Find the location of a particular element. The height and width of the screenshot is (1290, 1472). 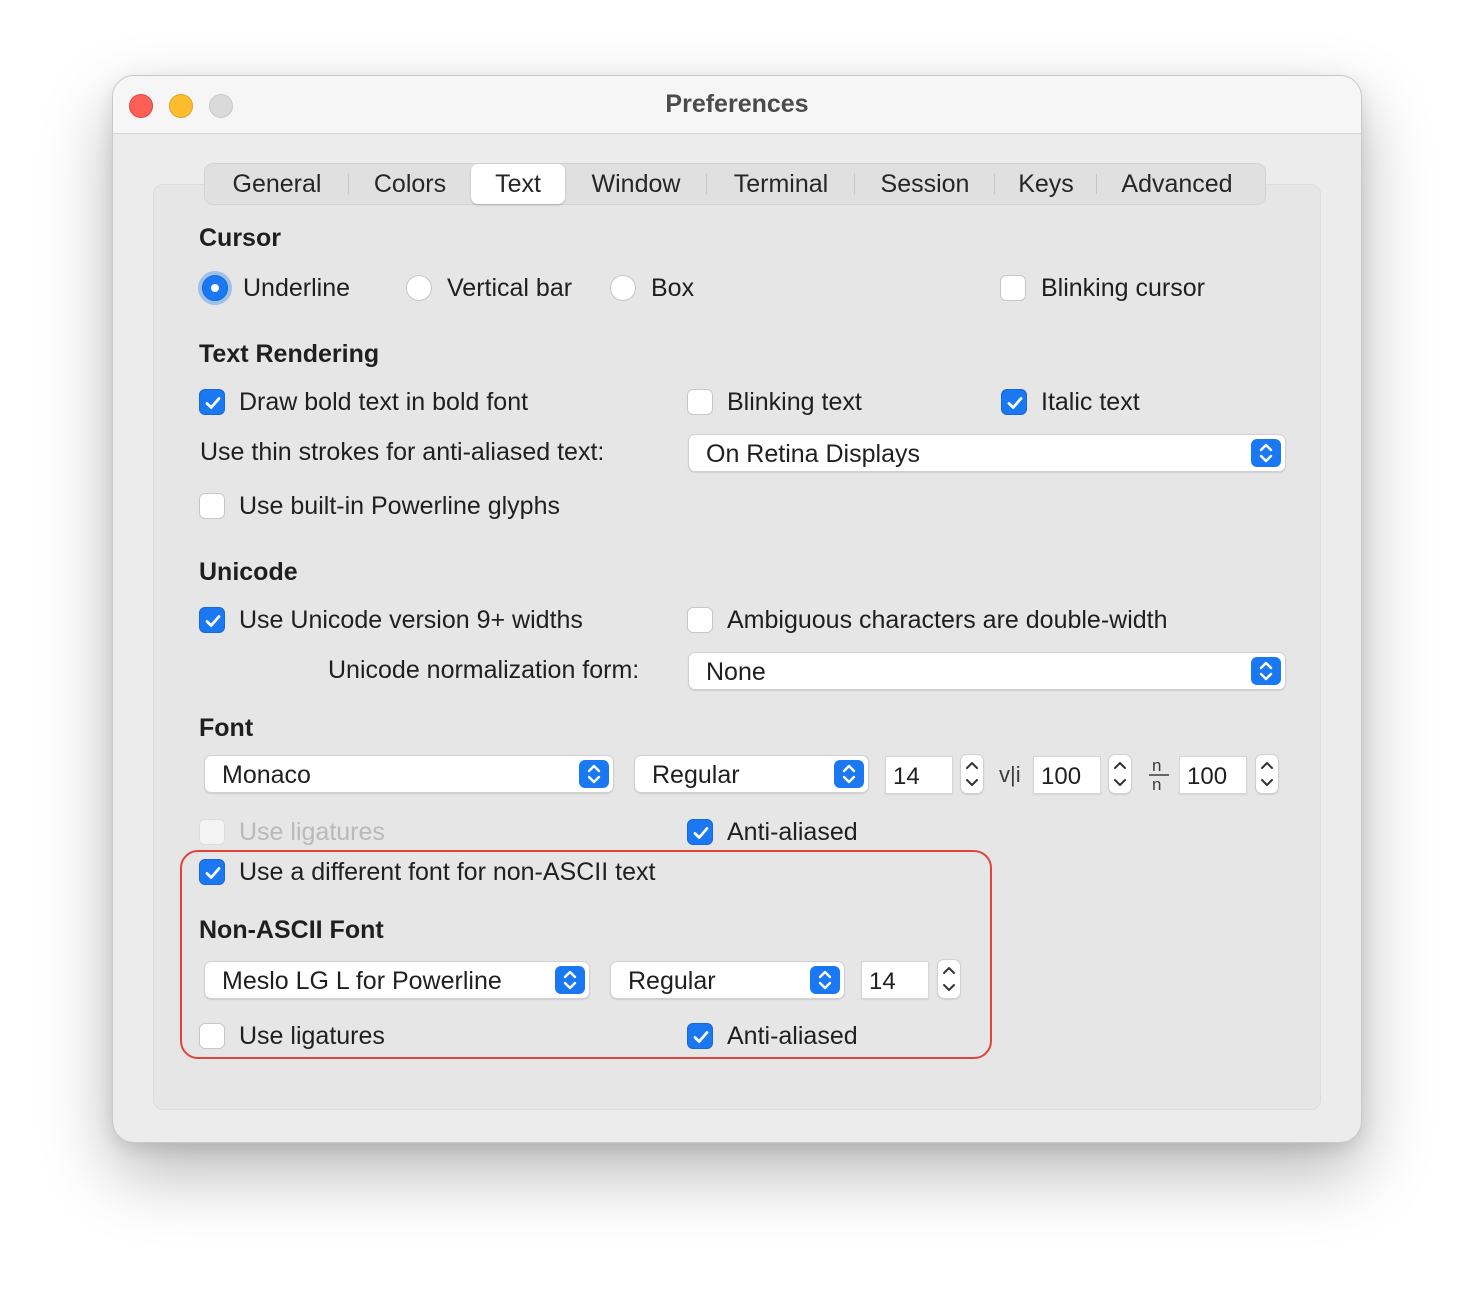

non-ascii-font-style-popup: Regular is located at coordinates (727, 980).